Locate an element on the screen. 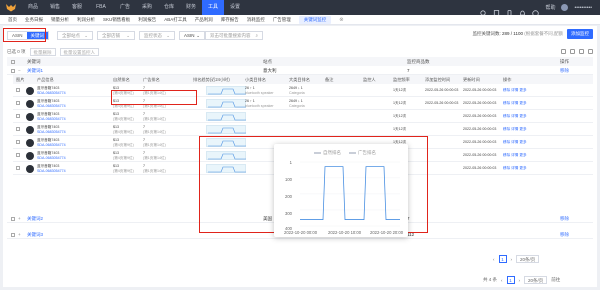 This screenshot has height=290, width=600. batch-monitor-button: 批量设置监控人 is located at coordinates (79, 51).